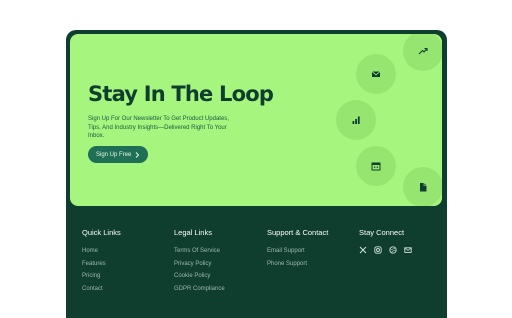 This screenshot has height=318, width=512. I want to click on footer-link-cookie: Cookie Policy, so click(199, 276).